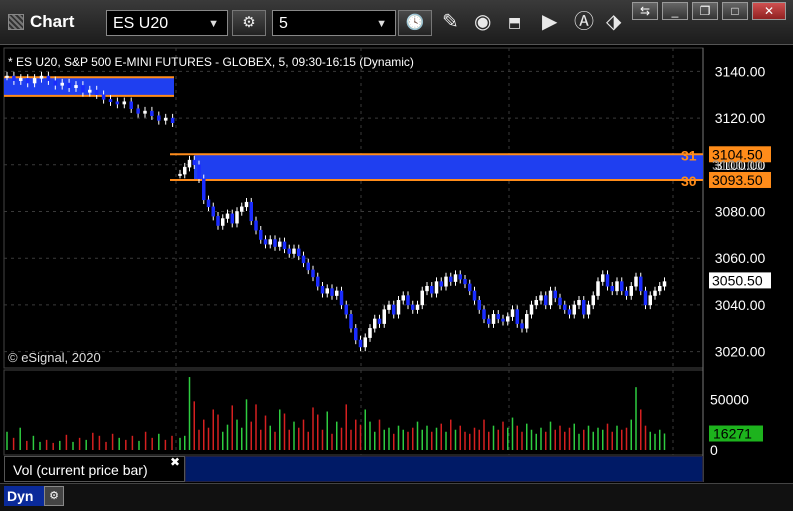  Describe the element at coordinates (740, 212) in the screenshot. I see `price-tick-label: 3080.00` at that location.